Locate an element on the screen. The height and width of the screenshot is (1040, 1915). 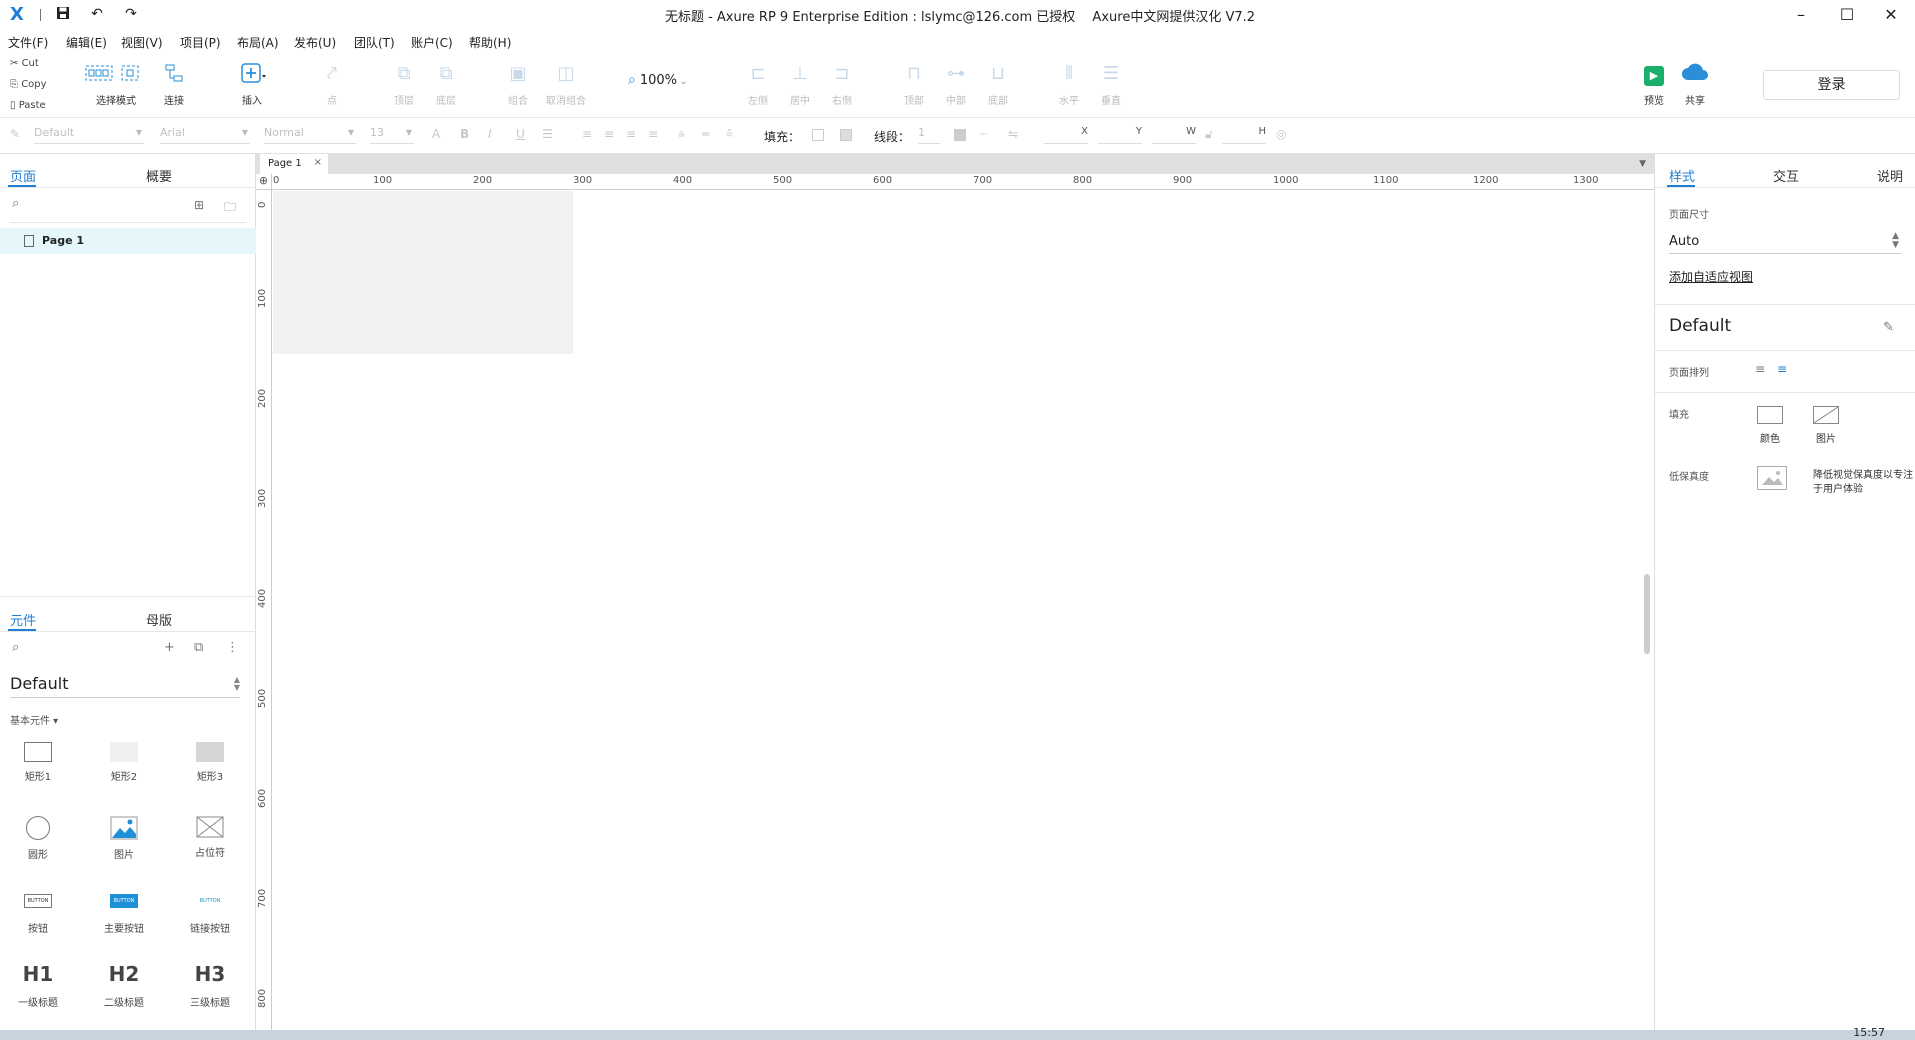
text-justify-icon: ≡ is located at coordinates (653, 134).